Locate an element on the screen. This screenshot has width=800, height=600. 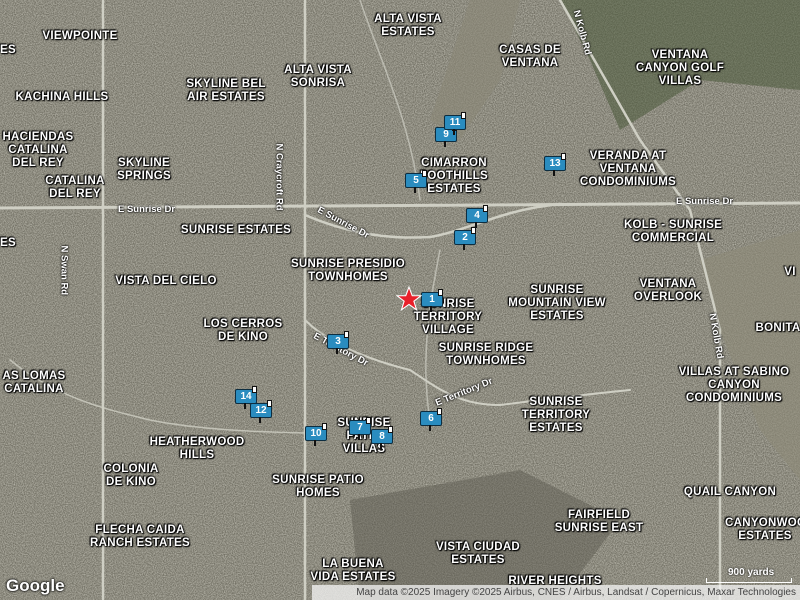
place-label: VERANDA AT VENTANA CONDOMINIUMS is located at coordinates (628, 169).